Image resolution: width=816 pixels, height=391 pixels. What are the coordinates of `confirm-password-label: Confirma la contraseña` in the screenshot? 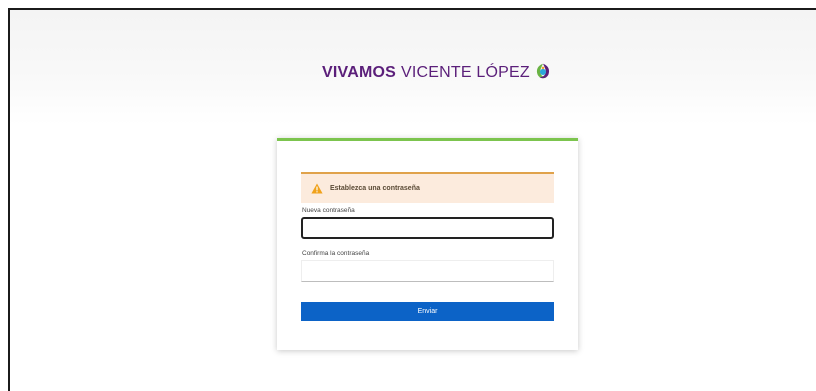 It's located at (336, 253).